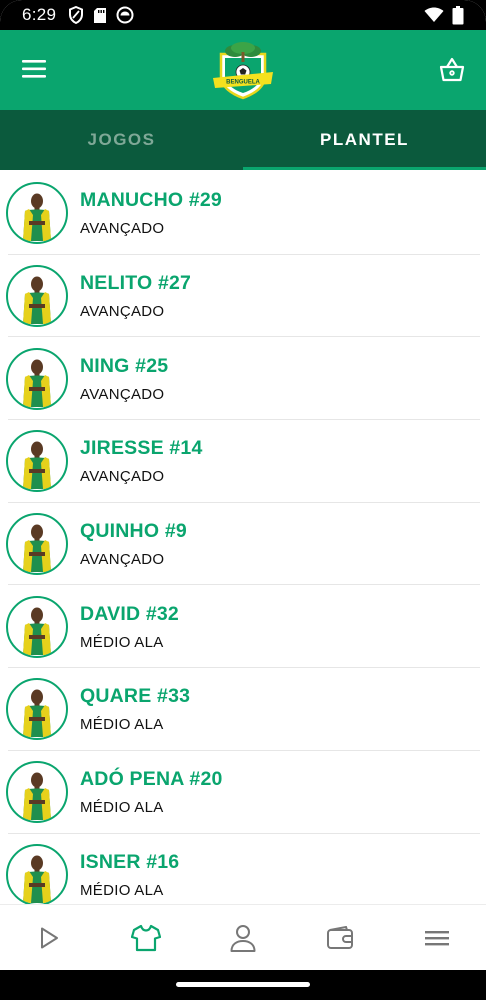 The image size is (486, 1000). I want to click on app-notification-icon, so click(125, 15).